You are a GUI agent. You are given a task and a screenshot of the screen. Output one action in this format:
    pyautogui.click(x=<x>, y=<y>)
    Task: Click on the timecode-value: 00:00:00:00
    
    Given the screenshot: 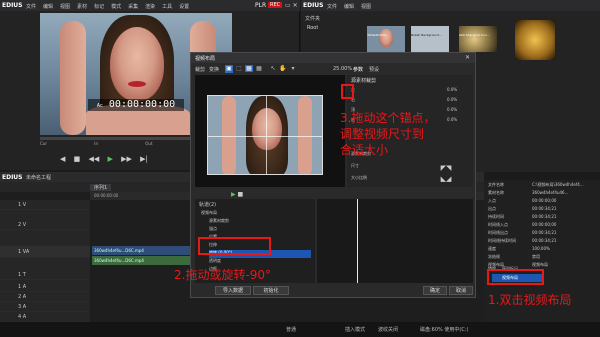 What is the action you would take?
    pyautogui.click(x=142, y=104)
    